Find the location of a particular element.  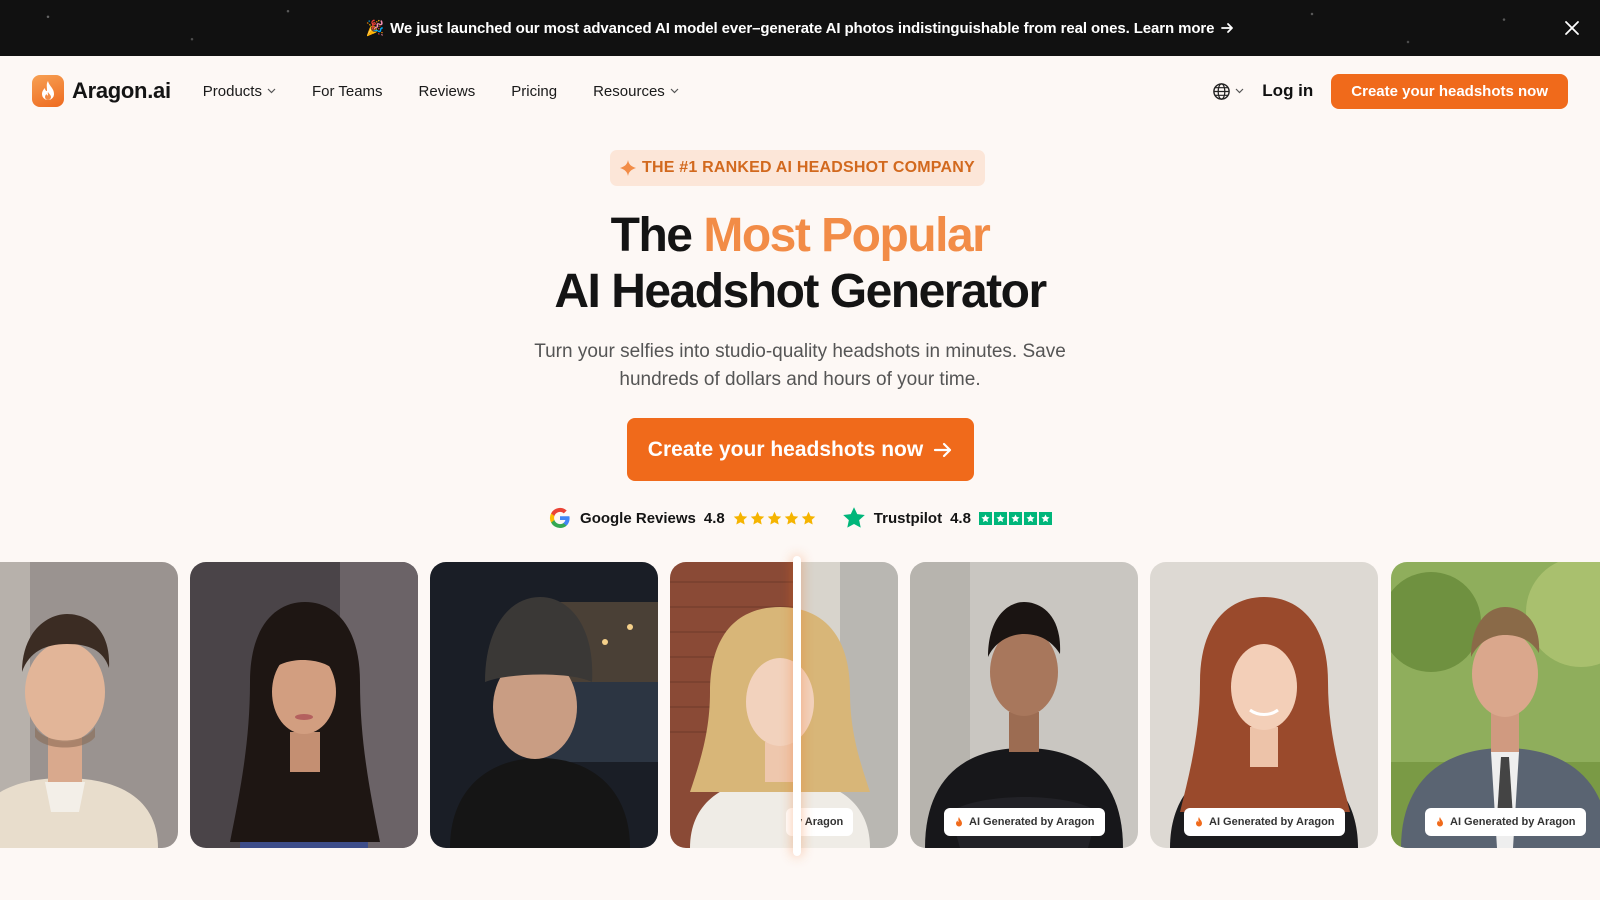

ranking-badge-text: THE #1 RANKED AI HEADSHOT COMPANY is located at coordinates (808, 167).